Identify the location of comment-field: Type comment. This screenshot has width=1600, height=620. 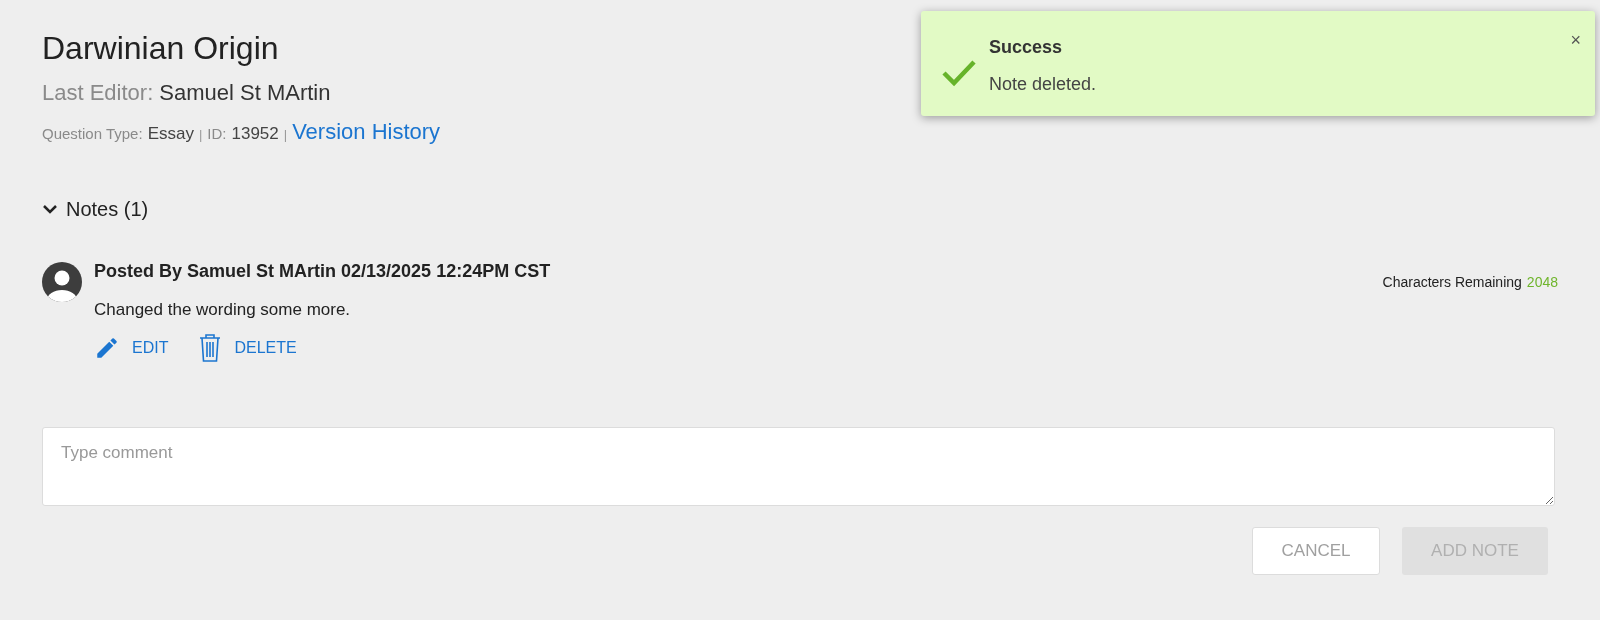
(798, 466).